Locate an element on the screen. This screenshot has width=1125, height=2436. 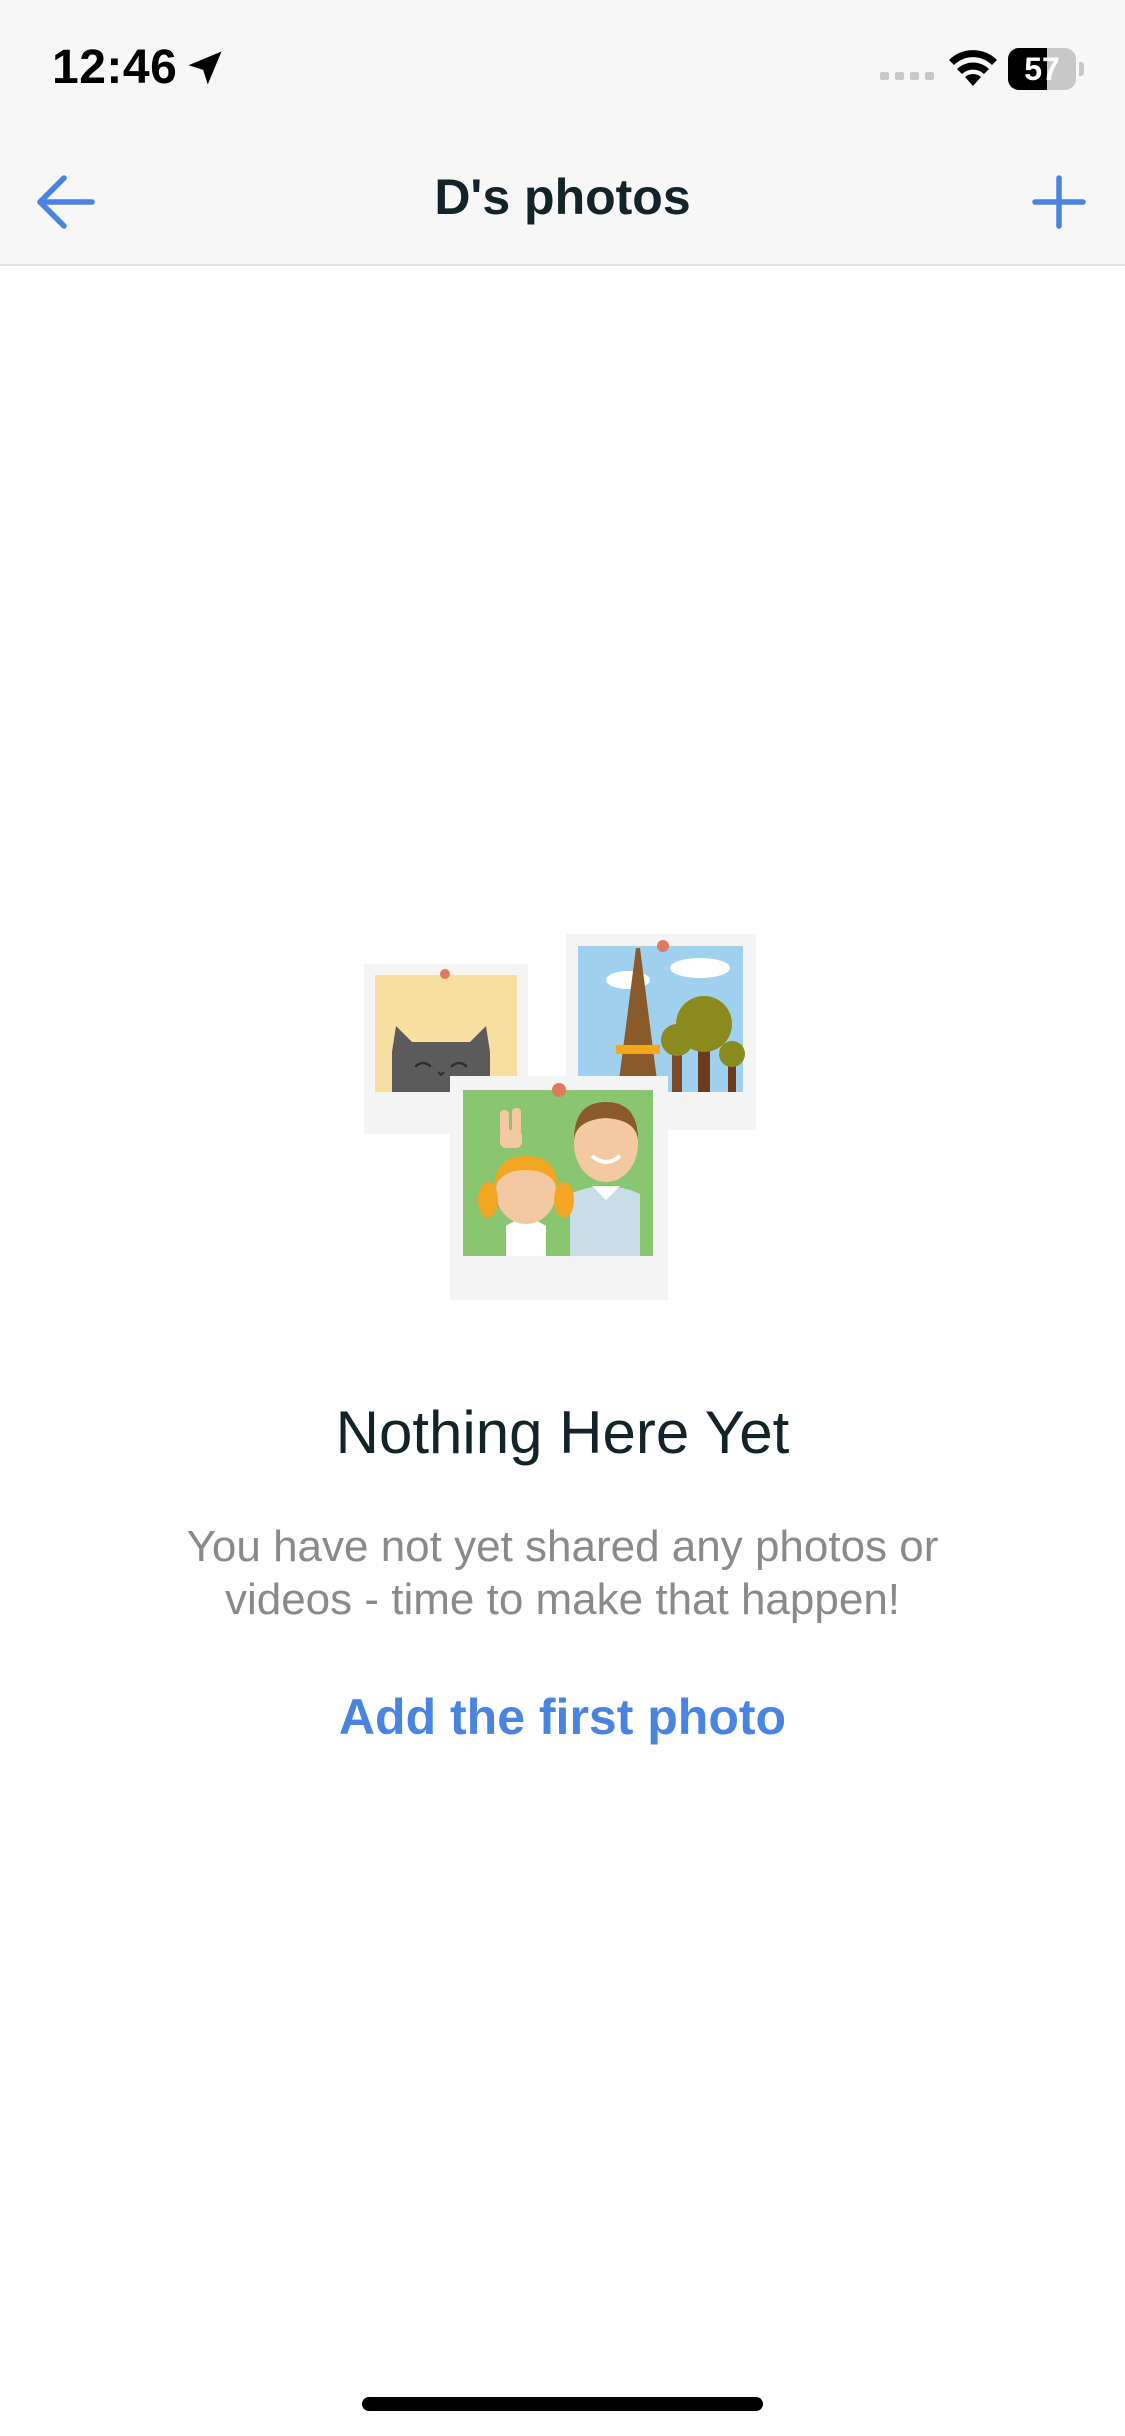
cellular-signal-icon is located at coordinates (907, 76).